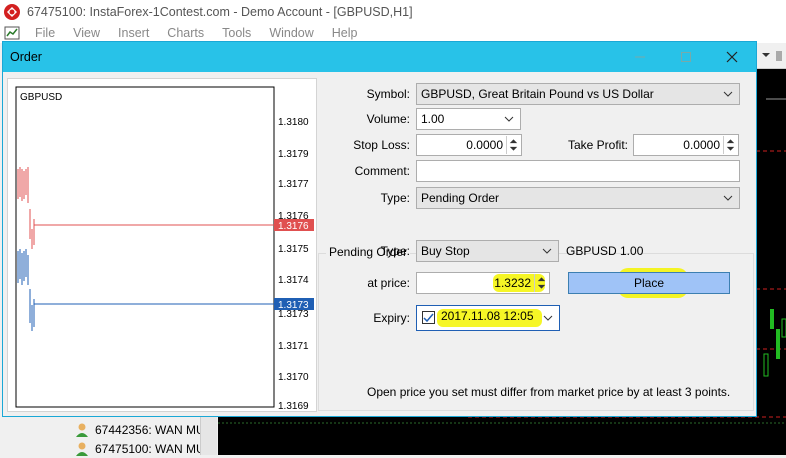  I want to click on expiry-value: 2017.11.08 12:05, so click(487, 316).